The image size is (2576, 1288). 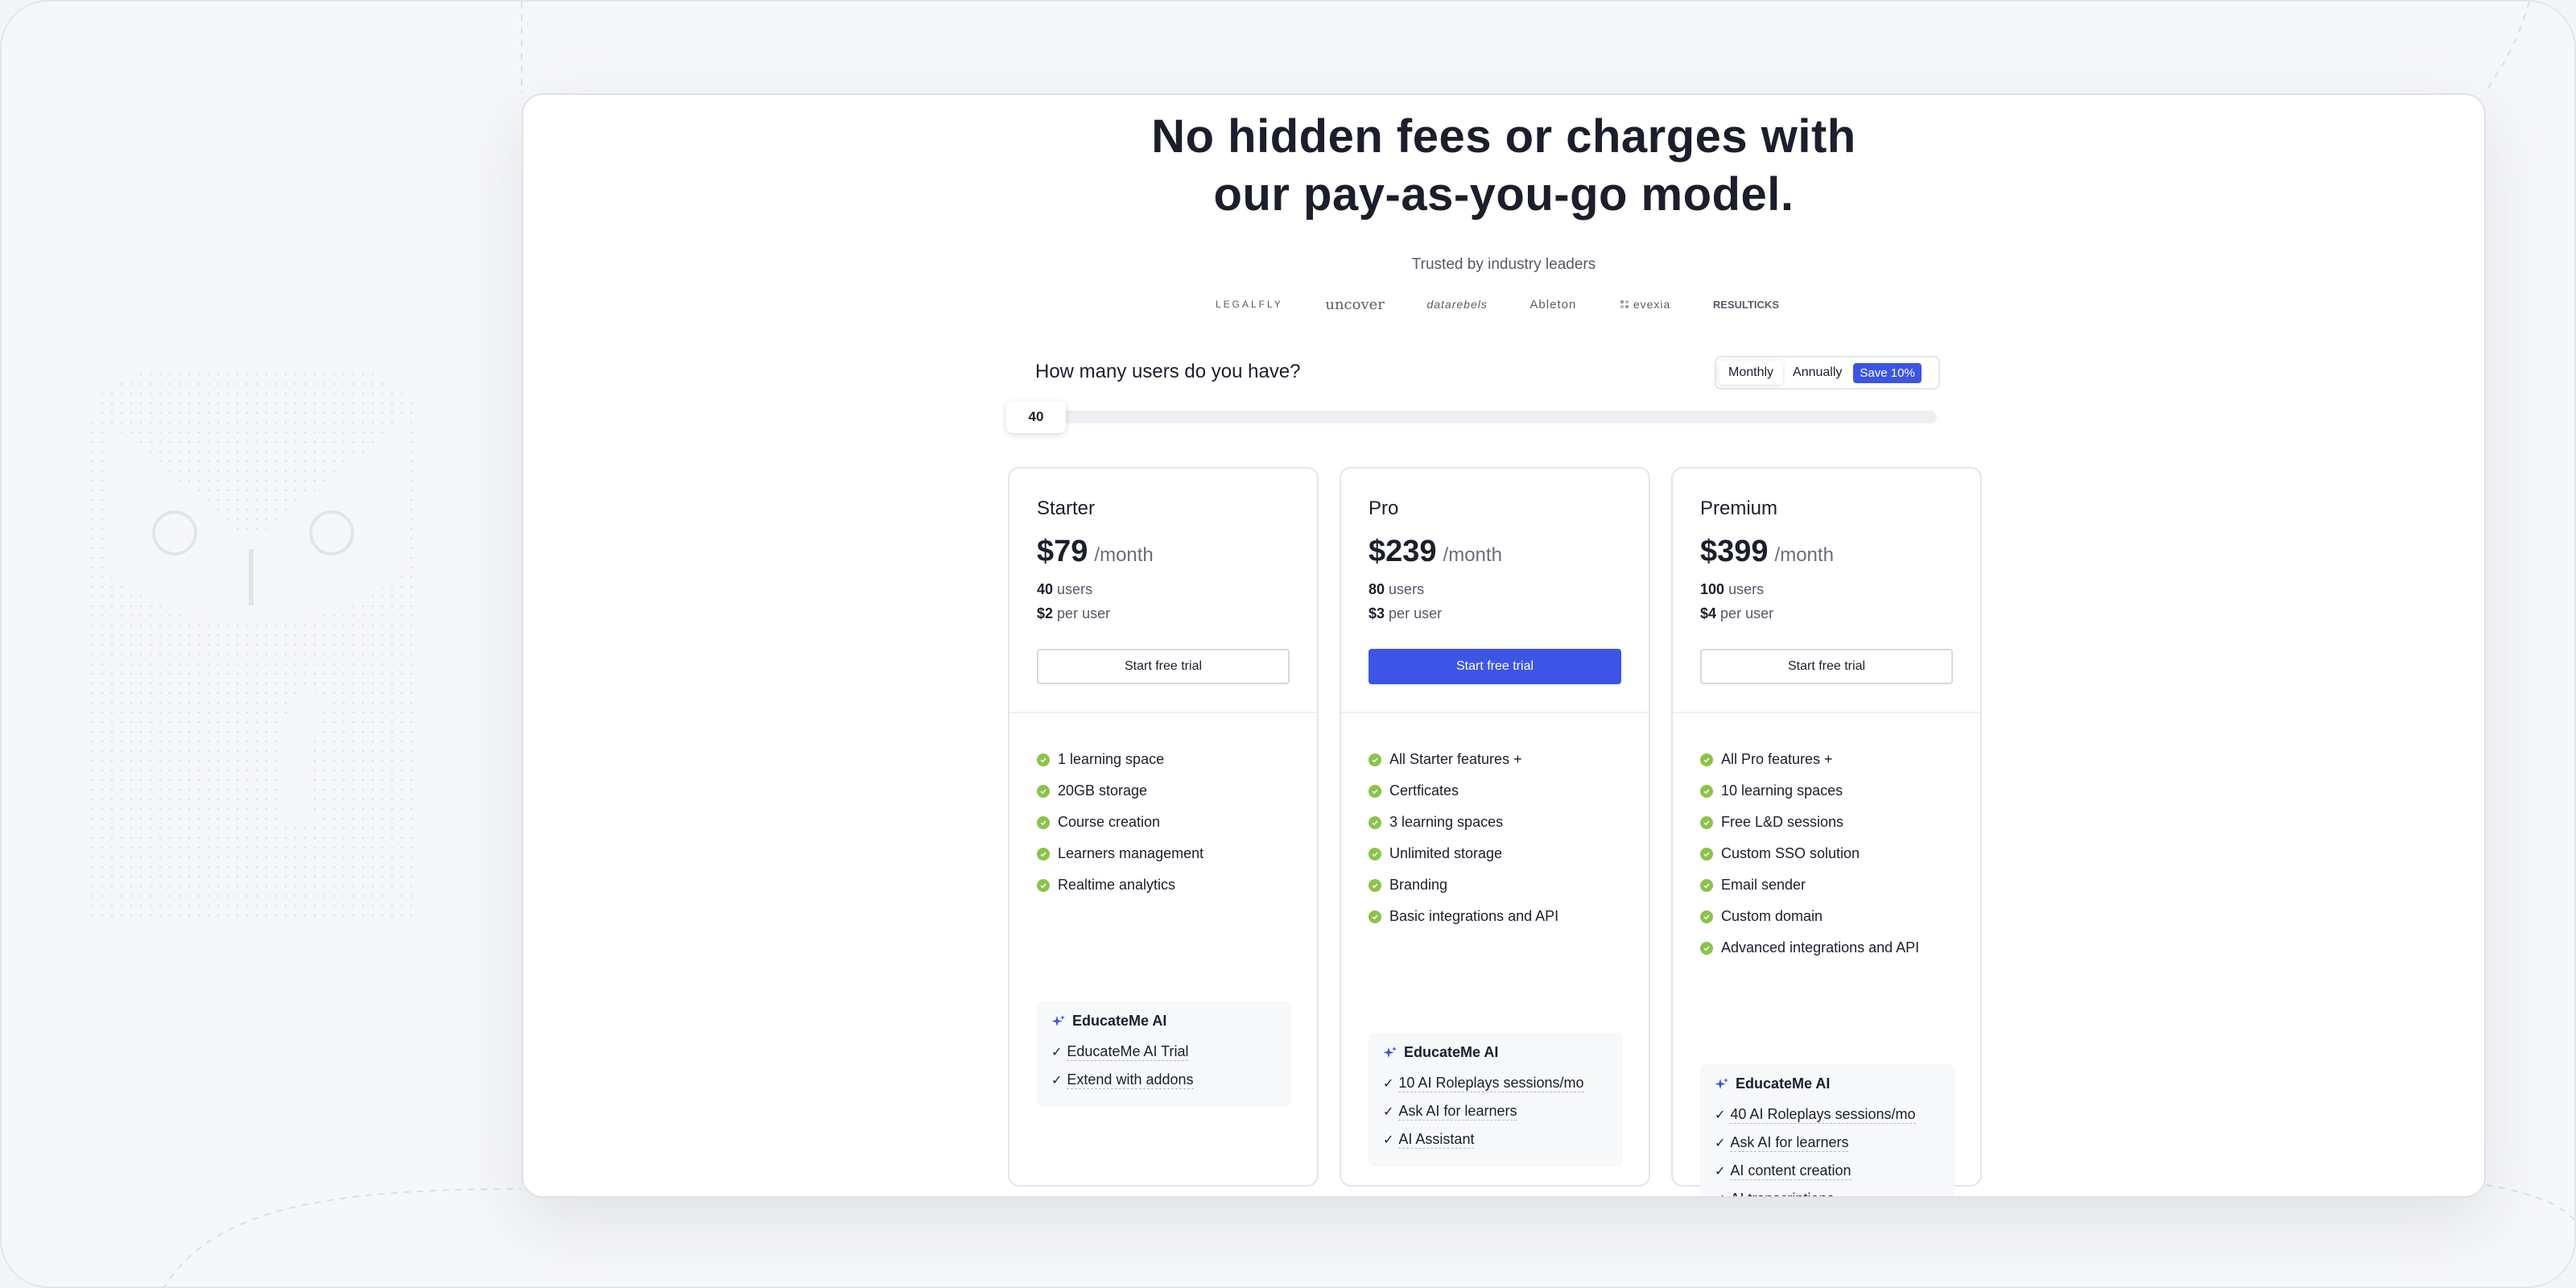 I want to click on headline-line-2: our pay-as-you-go model., so click(x=1503, y=194).